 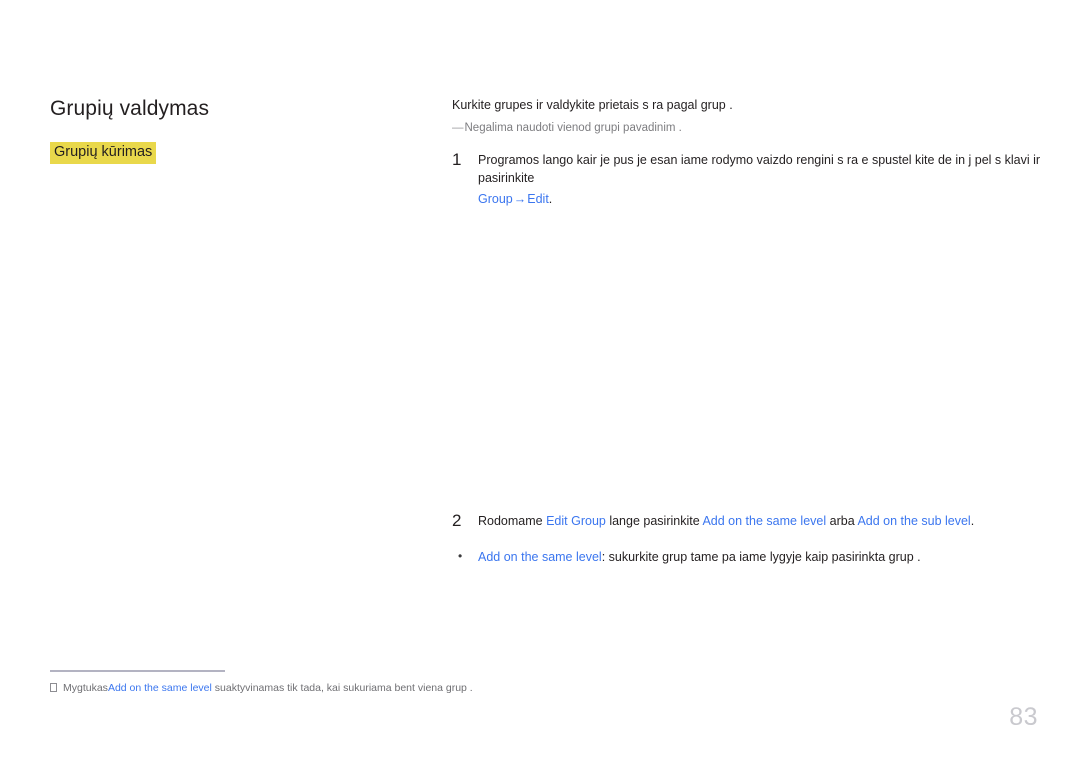 What do you see at coordinates (842, 521) in the screenshot?
I see `step-text-mid-2: arba` at bounding box center [842, 521].